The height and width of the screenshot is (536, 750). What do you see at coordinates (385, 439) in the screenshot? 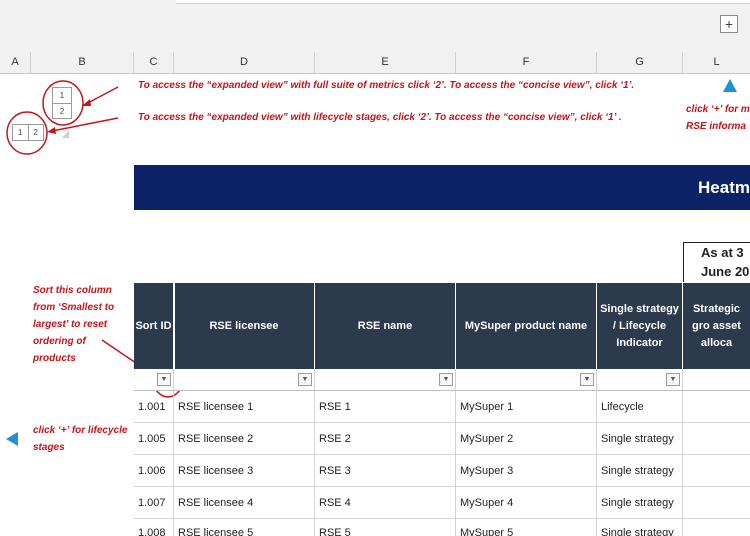
I see `cell-rse-name: RSE 2` at bounding box center [385, 439].